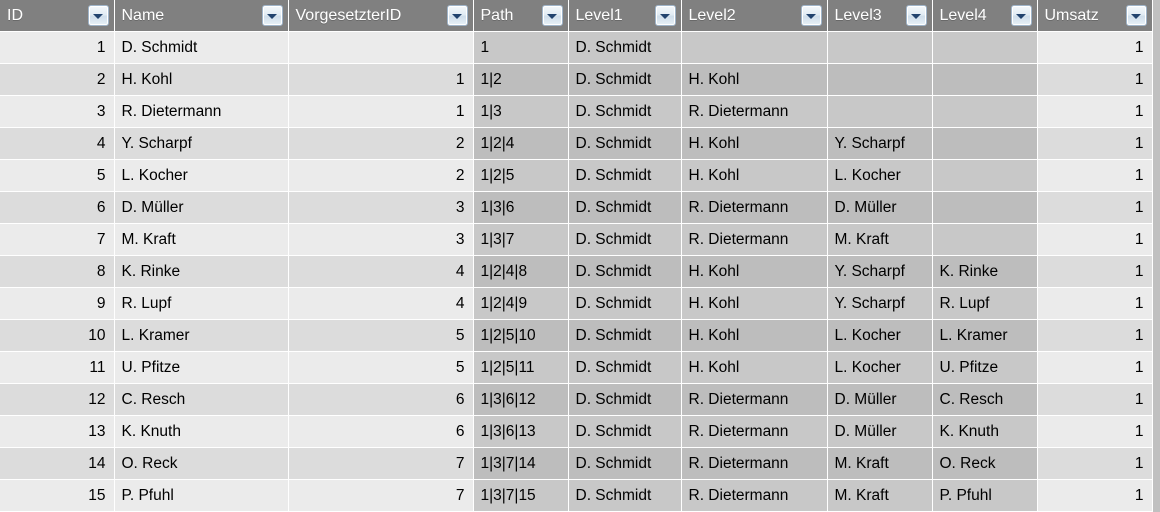  Describe the element at coordinates (201, 431) in the screenshot. I see `cell-name: K. Knuth` at that location.